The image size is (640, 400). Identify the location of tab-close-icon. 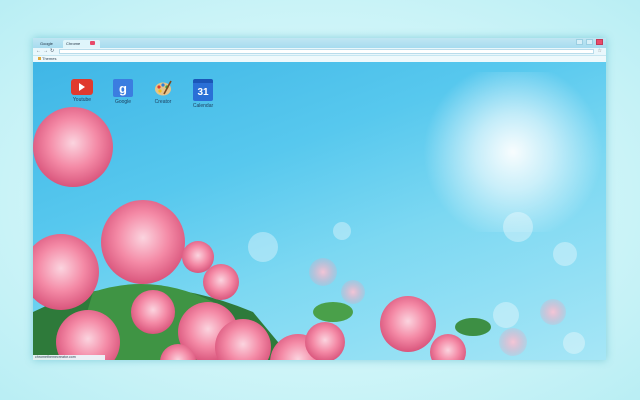
(92, 43).